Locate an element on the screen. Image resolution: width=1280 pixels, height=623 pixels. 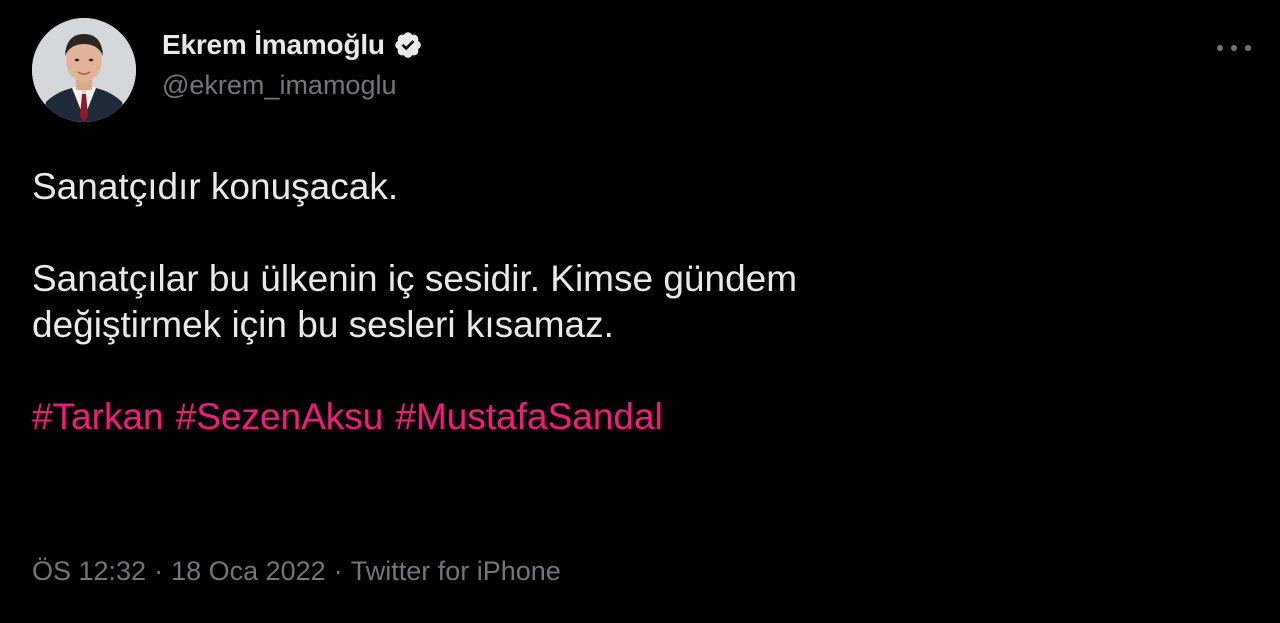
tweet-time: ÖS 12:32 is located at coordinates (89, 571).